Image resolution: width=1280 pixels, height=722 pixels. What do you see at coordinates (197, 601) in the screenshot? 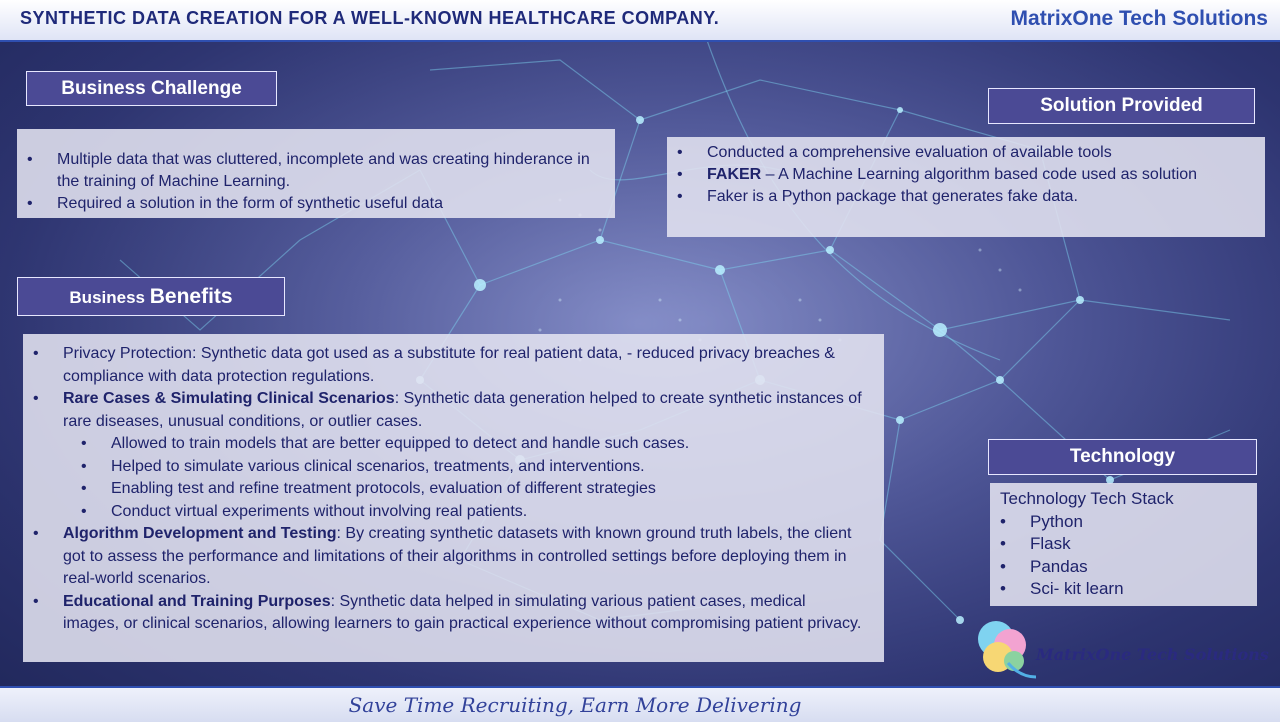
I see `benefit-title: Educational and Training Purposes` at bounding box center [197, 601].